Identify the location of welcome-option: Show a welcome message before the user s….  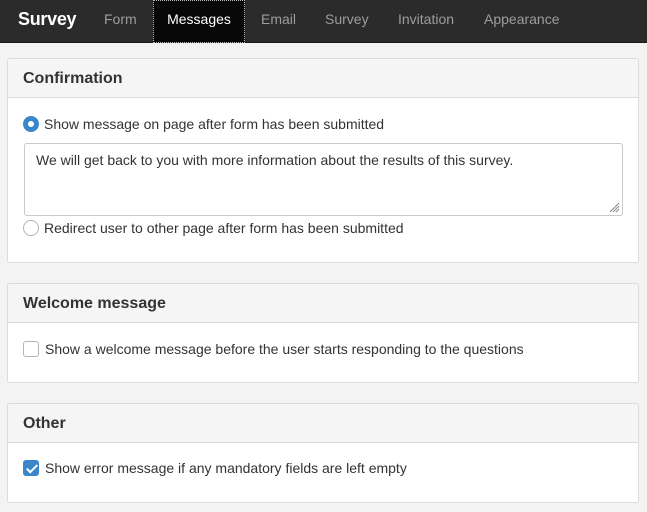
(273, 349).